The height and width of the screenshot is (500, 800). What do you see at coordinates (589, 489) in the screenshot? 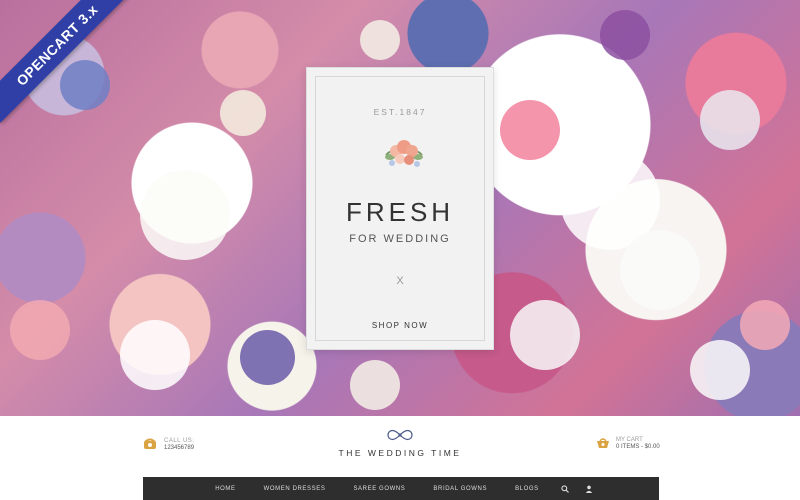
I see `user-icon` at bounding box center [589, 489].